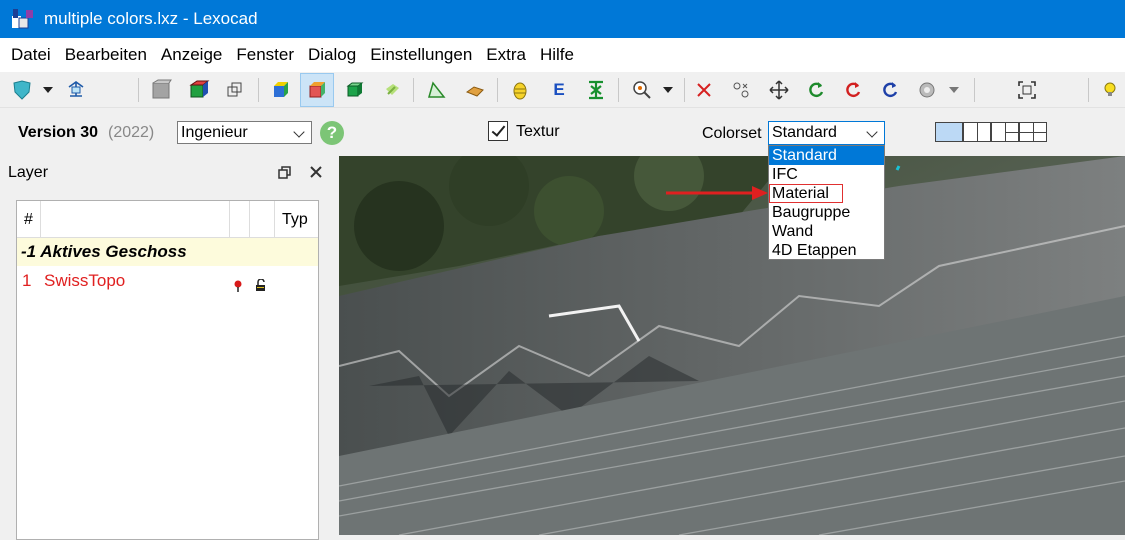 The image size is (1125, 540). I want to click on green-cube-icon, so click(355, 90).